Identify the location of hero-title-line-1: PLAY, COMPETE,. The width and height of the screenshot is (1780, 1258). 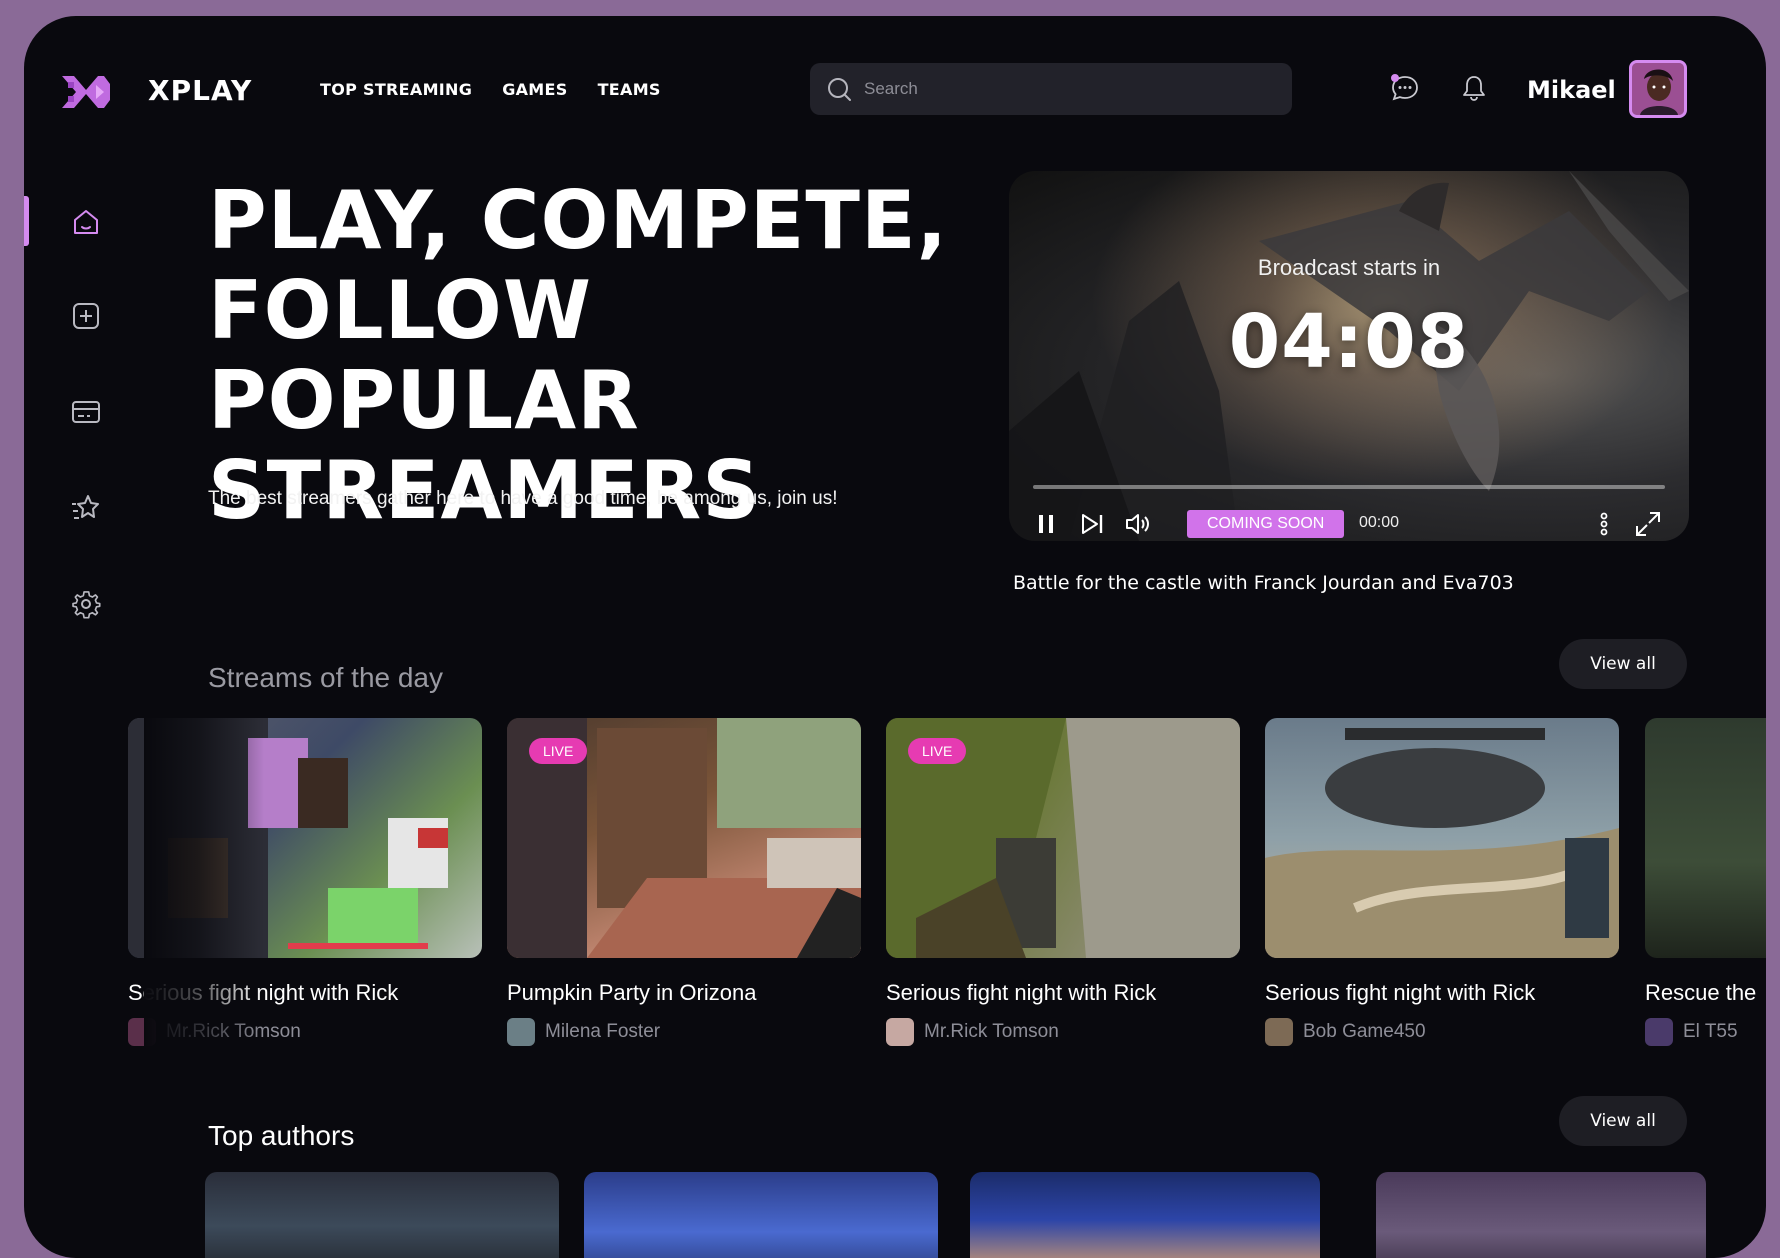
(578, 220).